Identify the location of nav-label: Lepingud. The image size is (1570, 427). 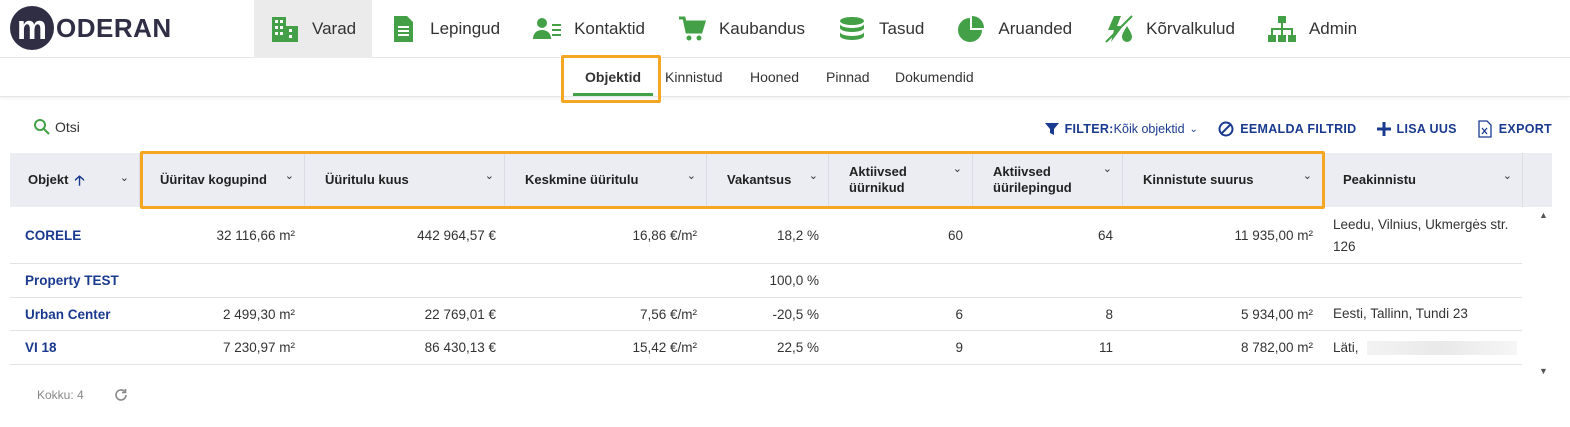
(465, 28).